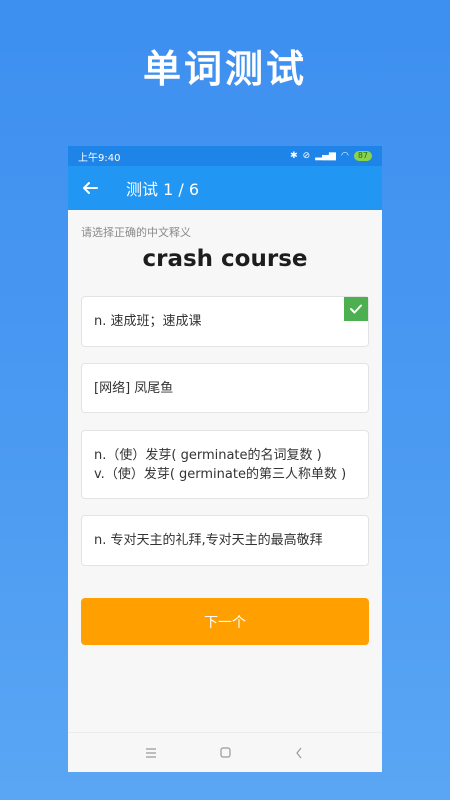 The width and height of the screenshot is (450, 800). I want to click on back-button, so click(90, 188).